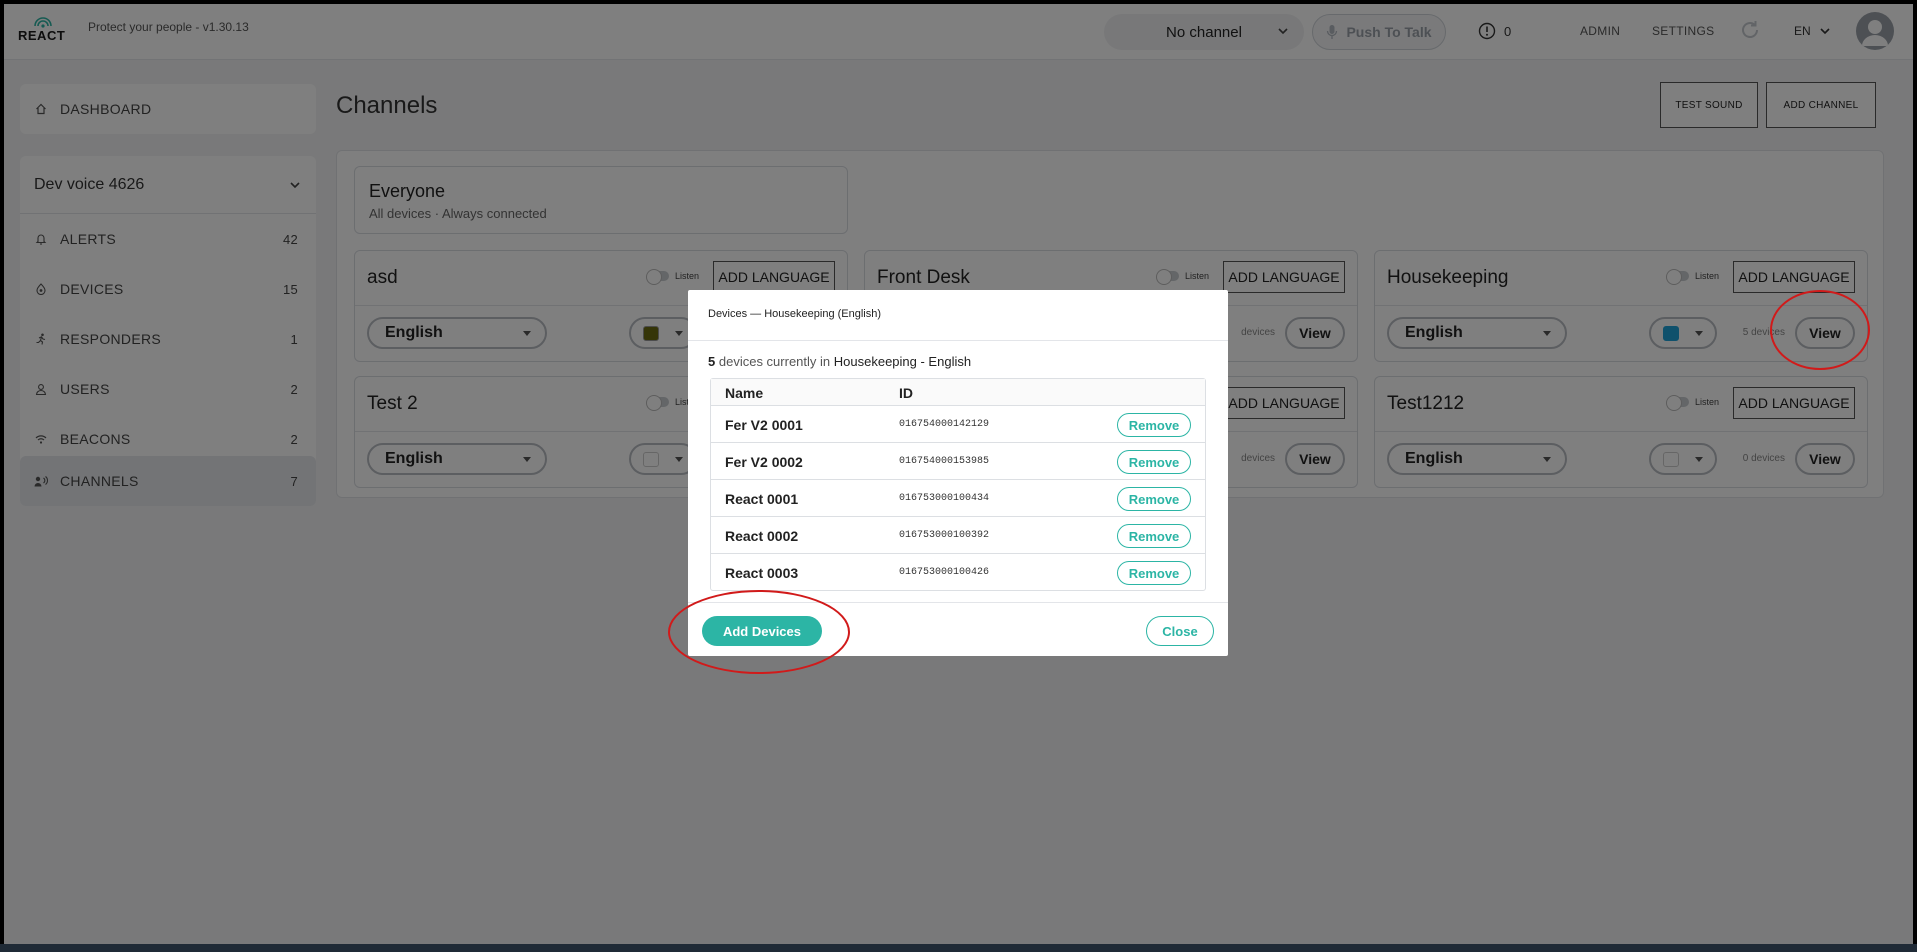 The width and height of the screenshot is (1917, 952). What do you see at coordinates (944, 461) in the screenshot?
I see `device-id: 016754000153985` at bounding box center [944, 461].